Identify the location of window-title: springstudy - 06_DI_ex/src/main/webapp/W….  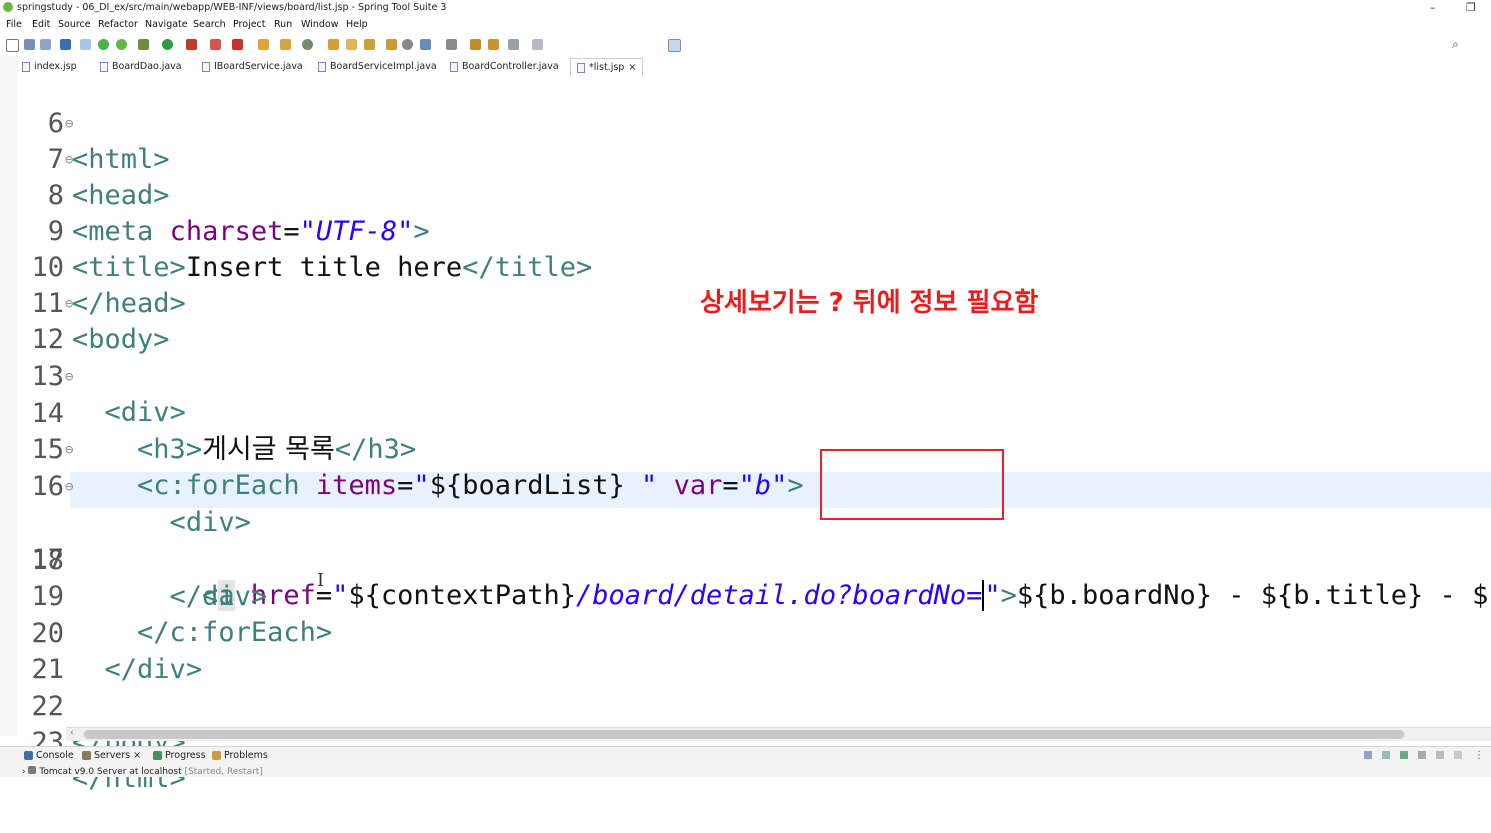
(232, 7).